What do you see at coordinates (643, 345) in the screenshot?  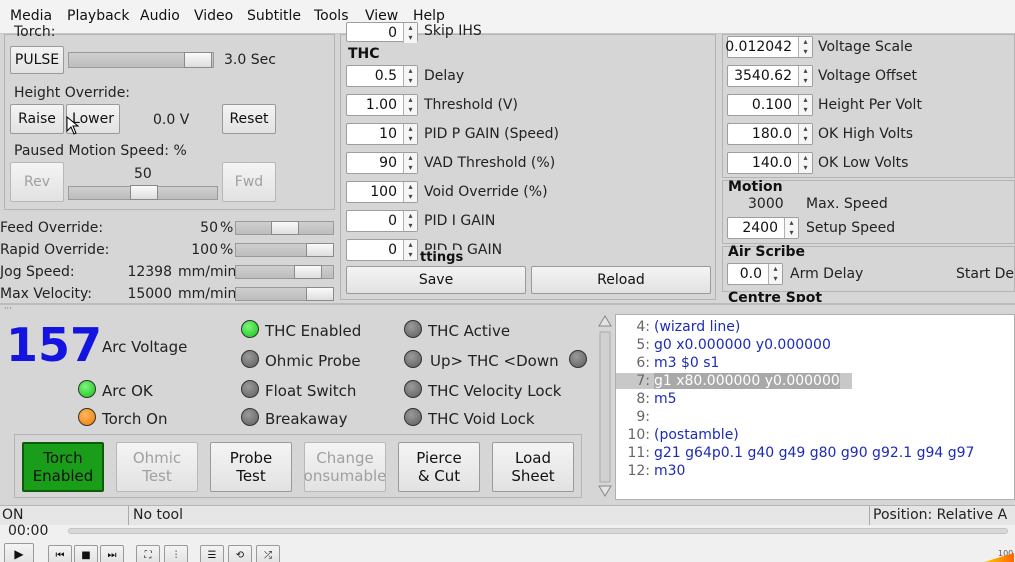 I see `line-number: 5:` at bounding box center [643, 345].